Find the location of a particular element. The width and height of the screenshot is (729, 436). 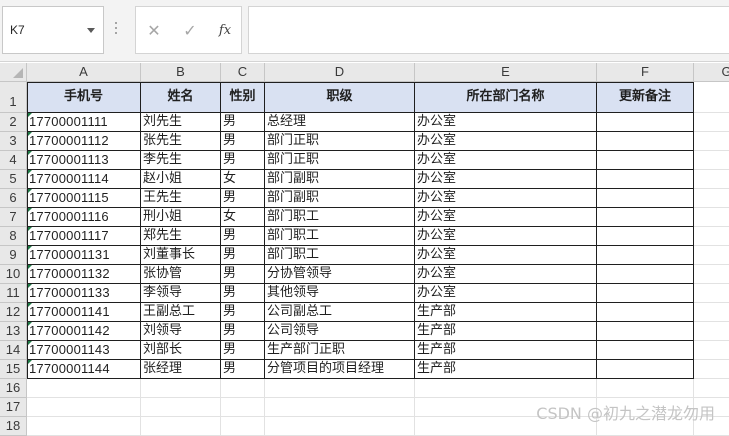

column-header-e: E is located at coordinates (506, 72).